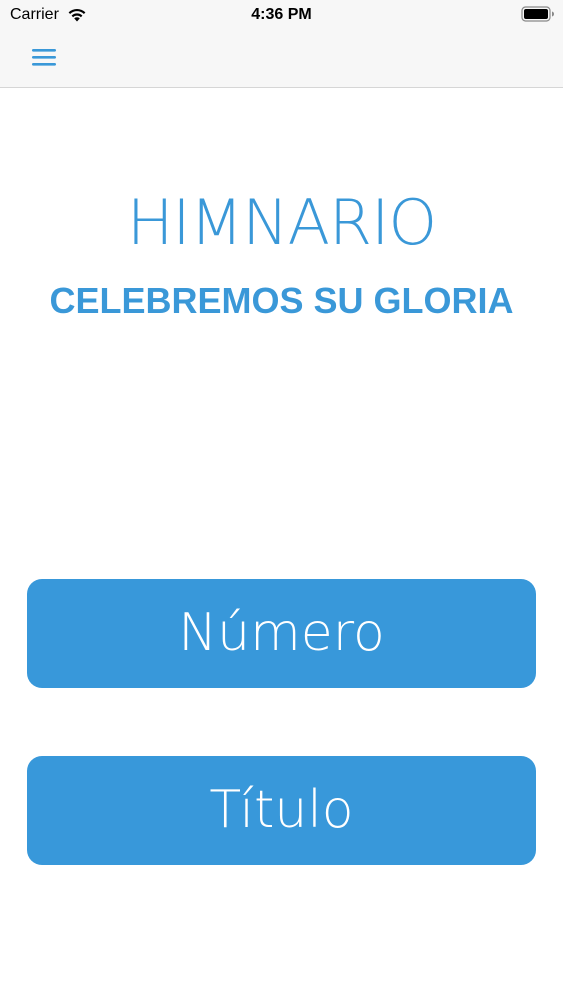 Image resolution: width=563 pixels, height=1000 pixels. Describe the element at coordinates (281, 60) in the screenshot. I see `navigation-bar` at that location.